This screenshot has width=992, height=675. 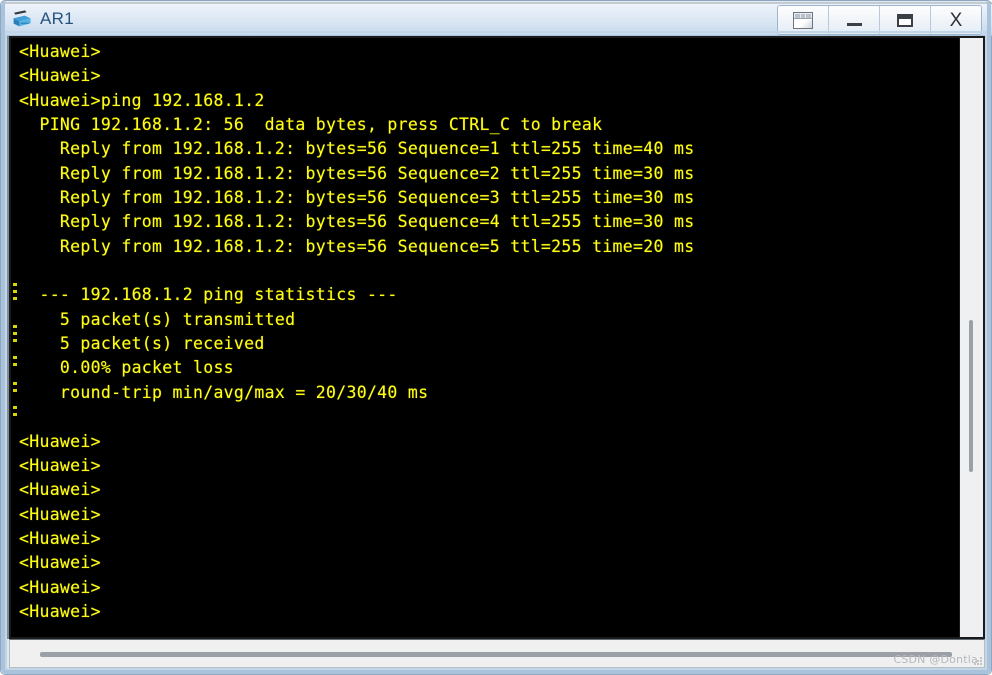 I want to click on vertical-scrollbar, so click(x=971, y=337).